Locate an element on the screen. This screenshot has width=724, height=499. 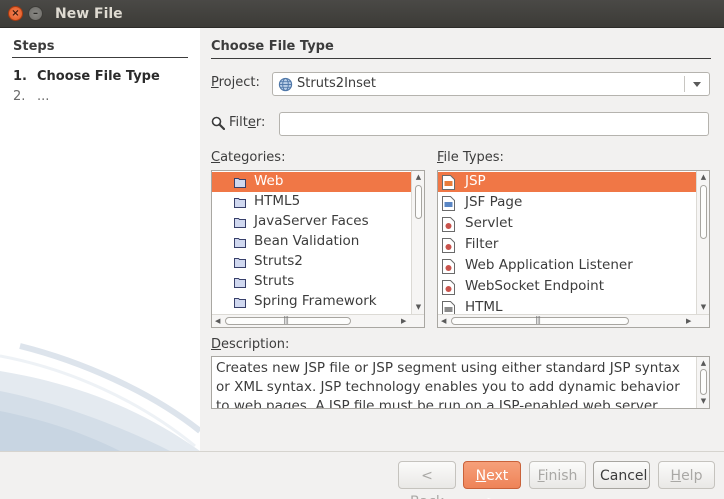
project-label-mnemonic: P is located at coordinates (215, 82).